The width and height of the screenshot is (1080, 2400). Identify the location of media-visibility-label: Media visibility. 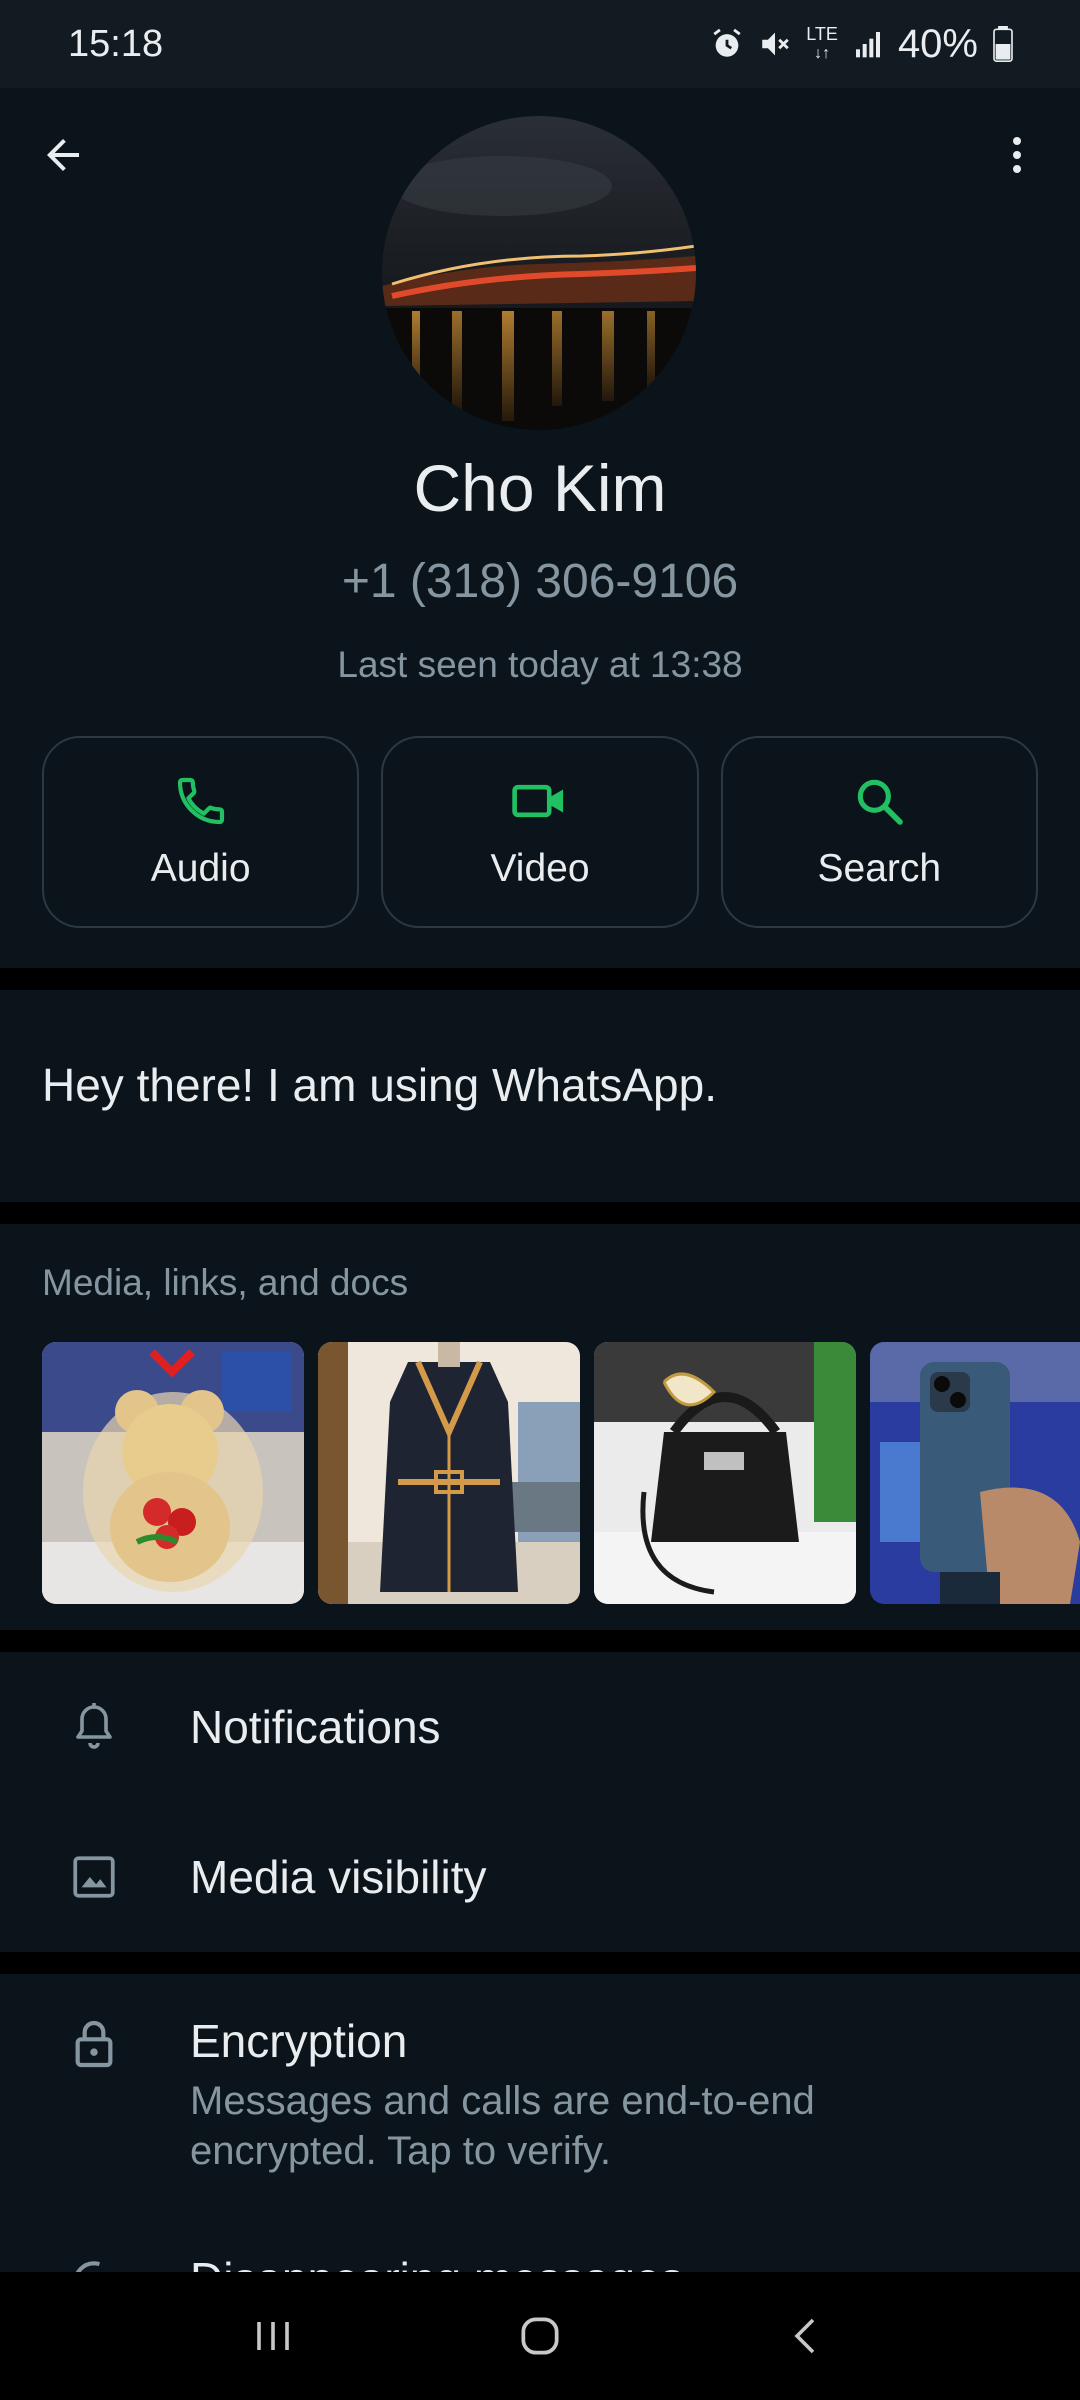
(338, 1877).